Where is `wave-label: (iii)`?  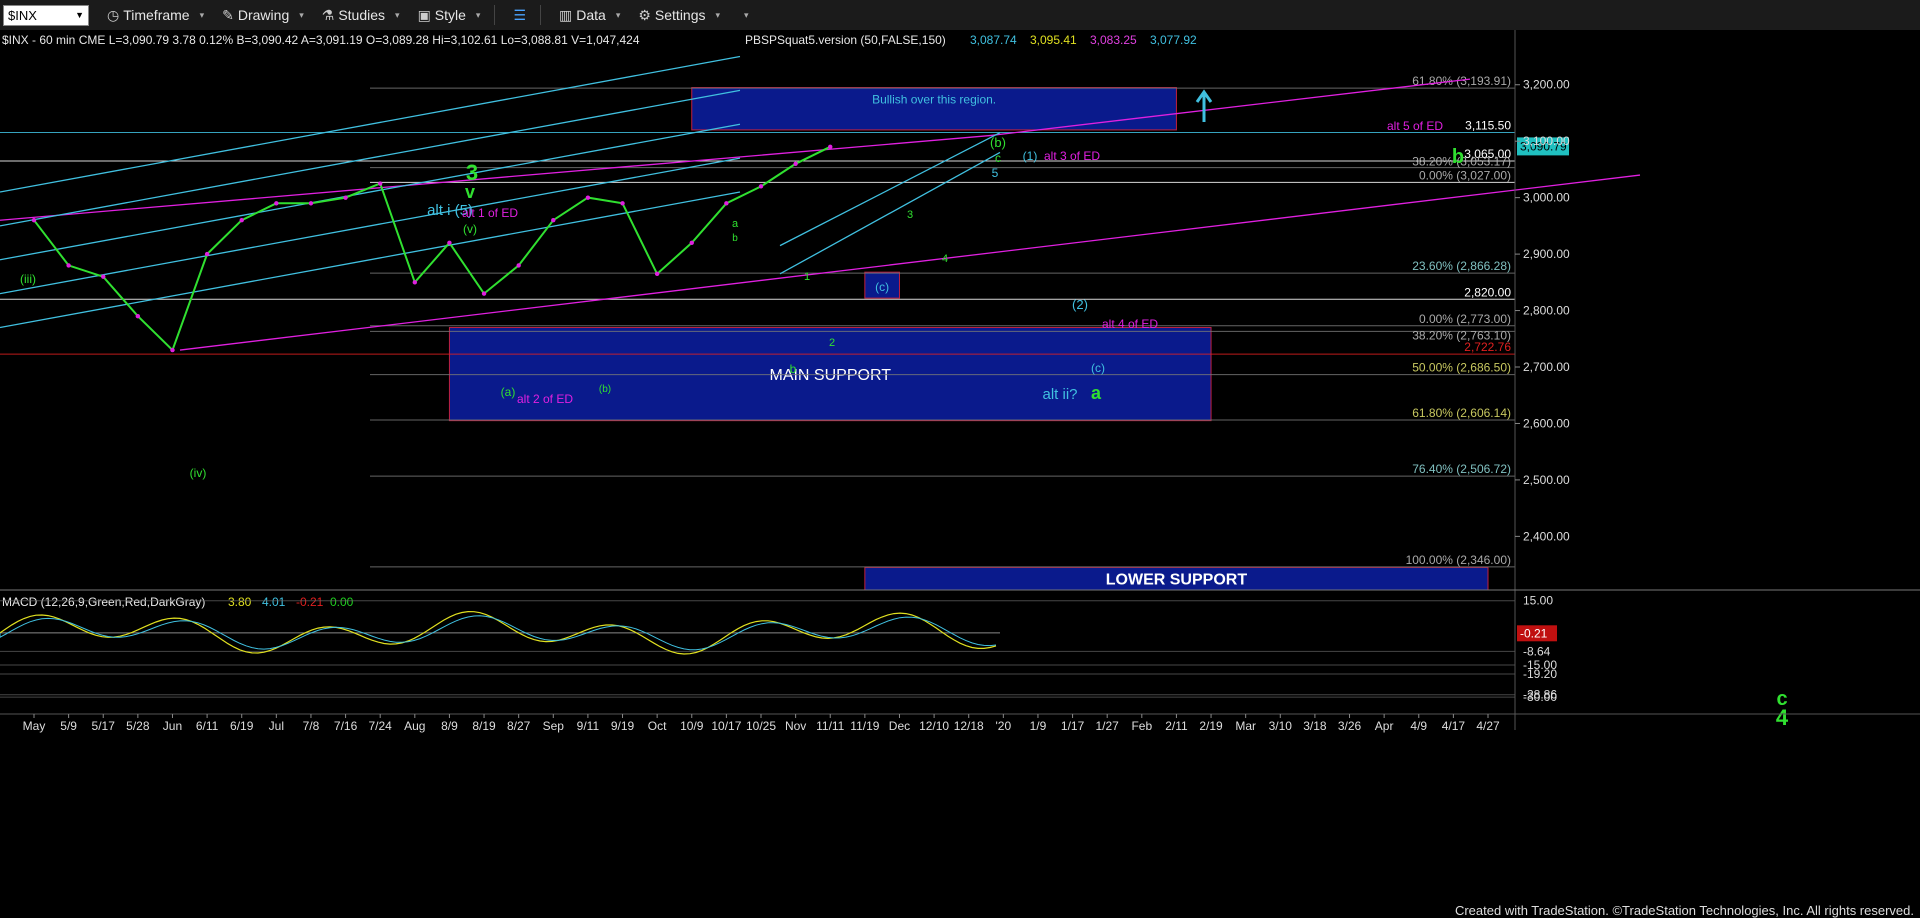
wave-label: (iii) is located at coordinates (28, 279).